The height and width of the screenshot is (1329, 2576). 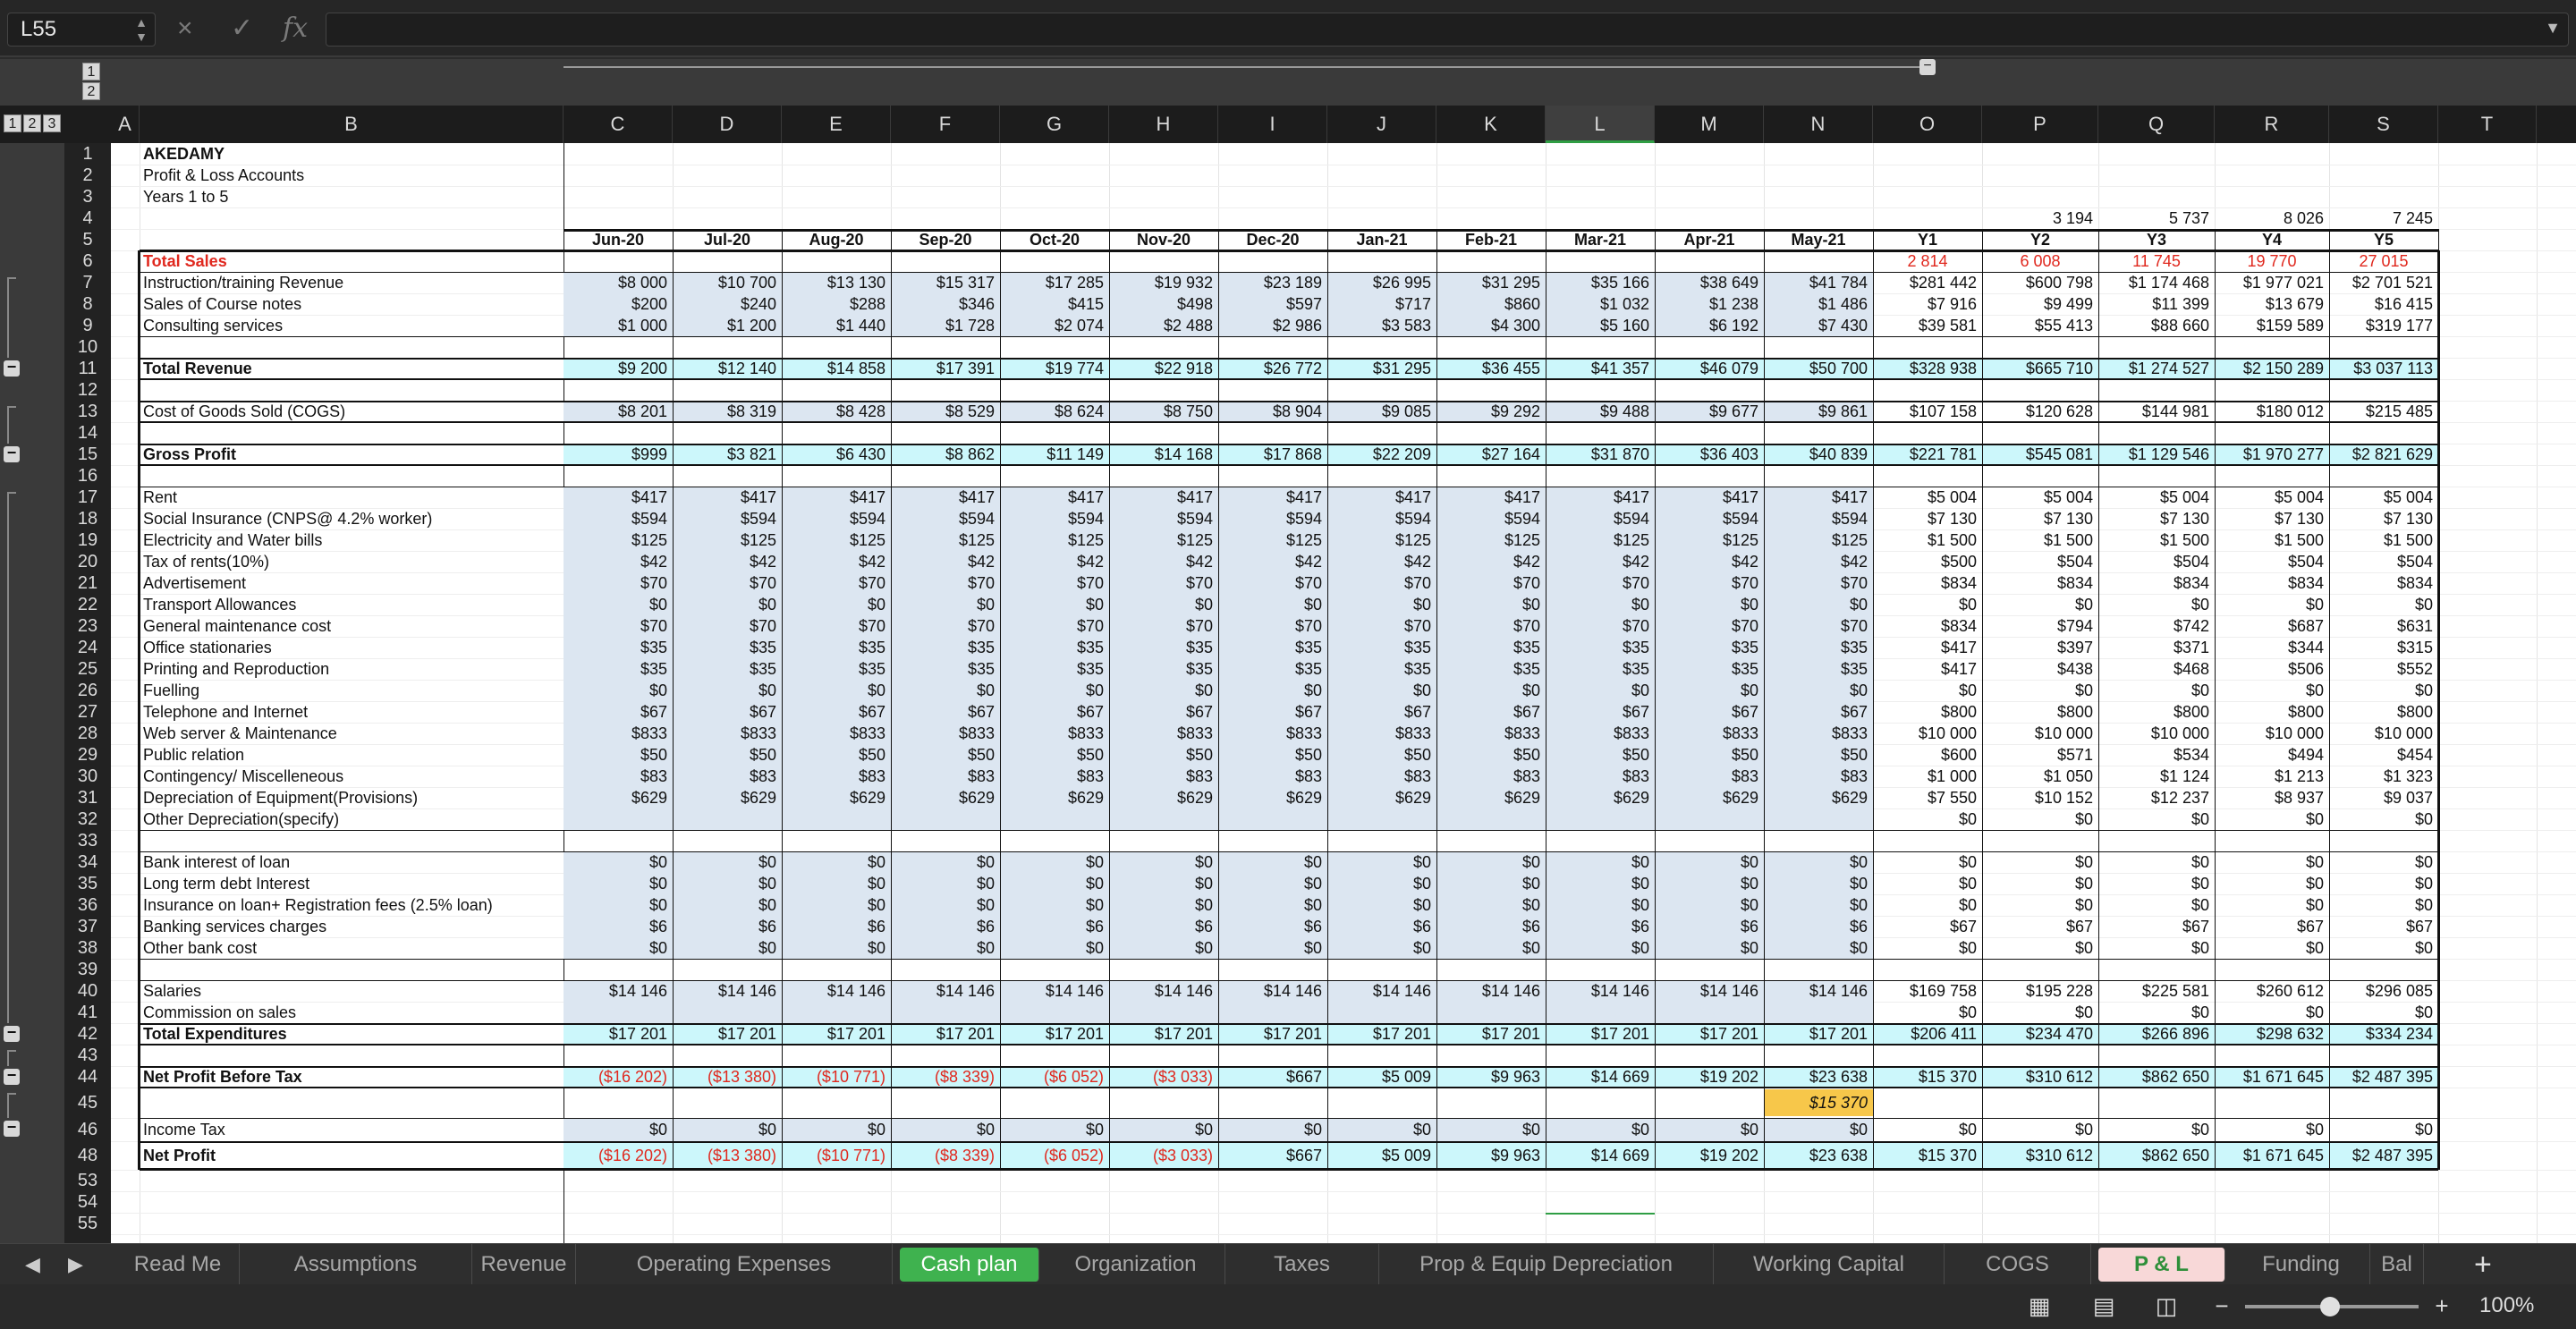 I want to click on value-cell: $310 612, so click(x=2040, y=1155).